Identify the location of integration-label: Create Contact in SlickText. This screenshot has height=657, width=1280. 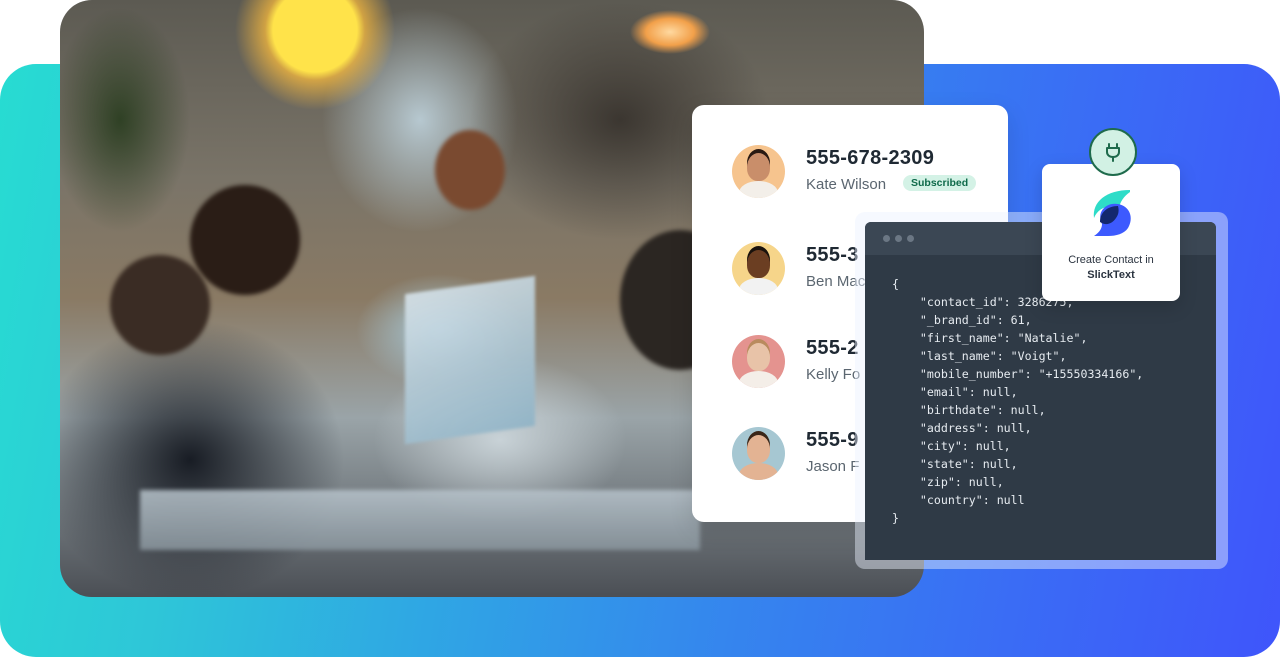
(1111, 268).